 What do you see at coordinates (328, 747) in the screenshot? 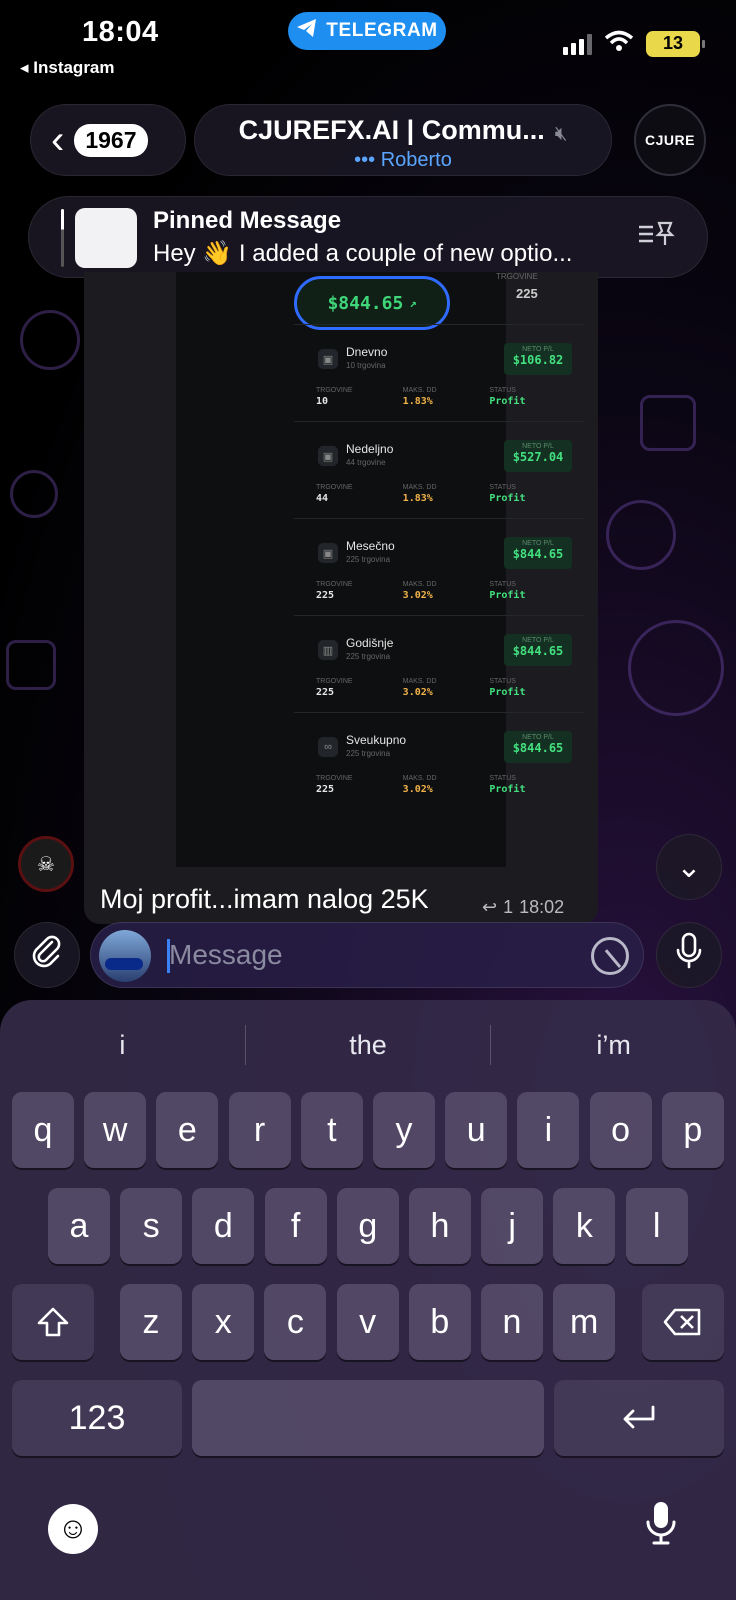
I see `infinity-icon: ∞` at bounding box center [328, 747].